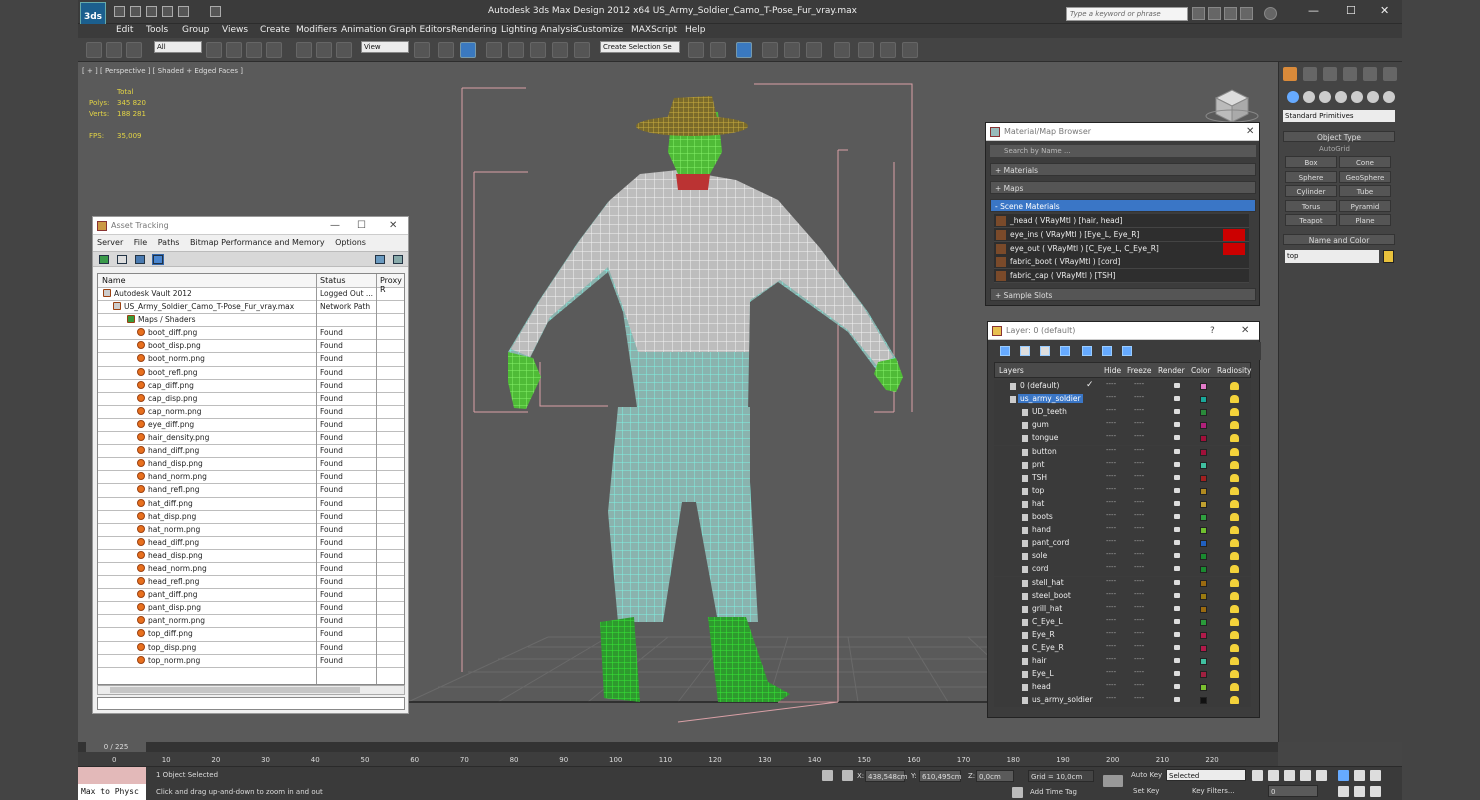 This screenshot has height=800, width=1480. What do you see at coordinates (1270, 13) in the screenshot?
I see `help-icon` at bounding box center [1270, 13].